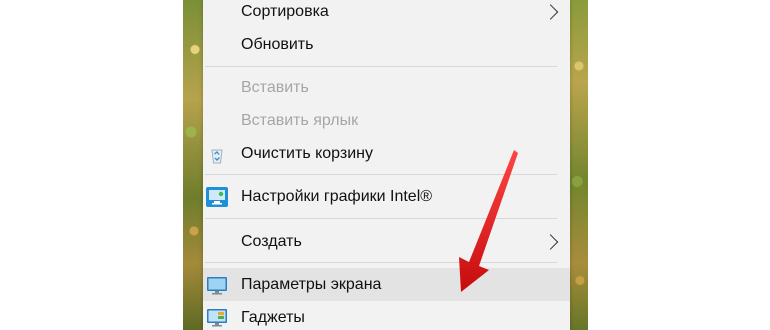 The image size is (770, 330). I want to click on gadgets-icon, so click(217, 318).